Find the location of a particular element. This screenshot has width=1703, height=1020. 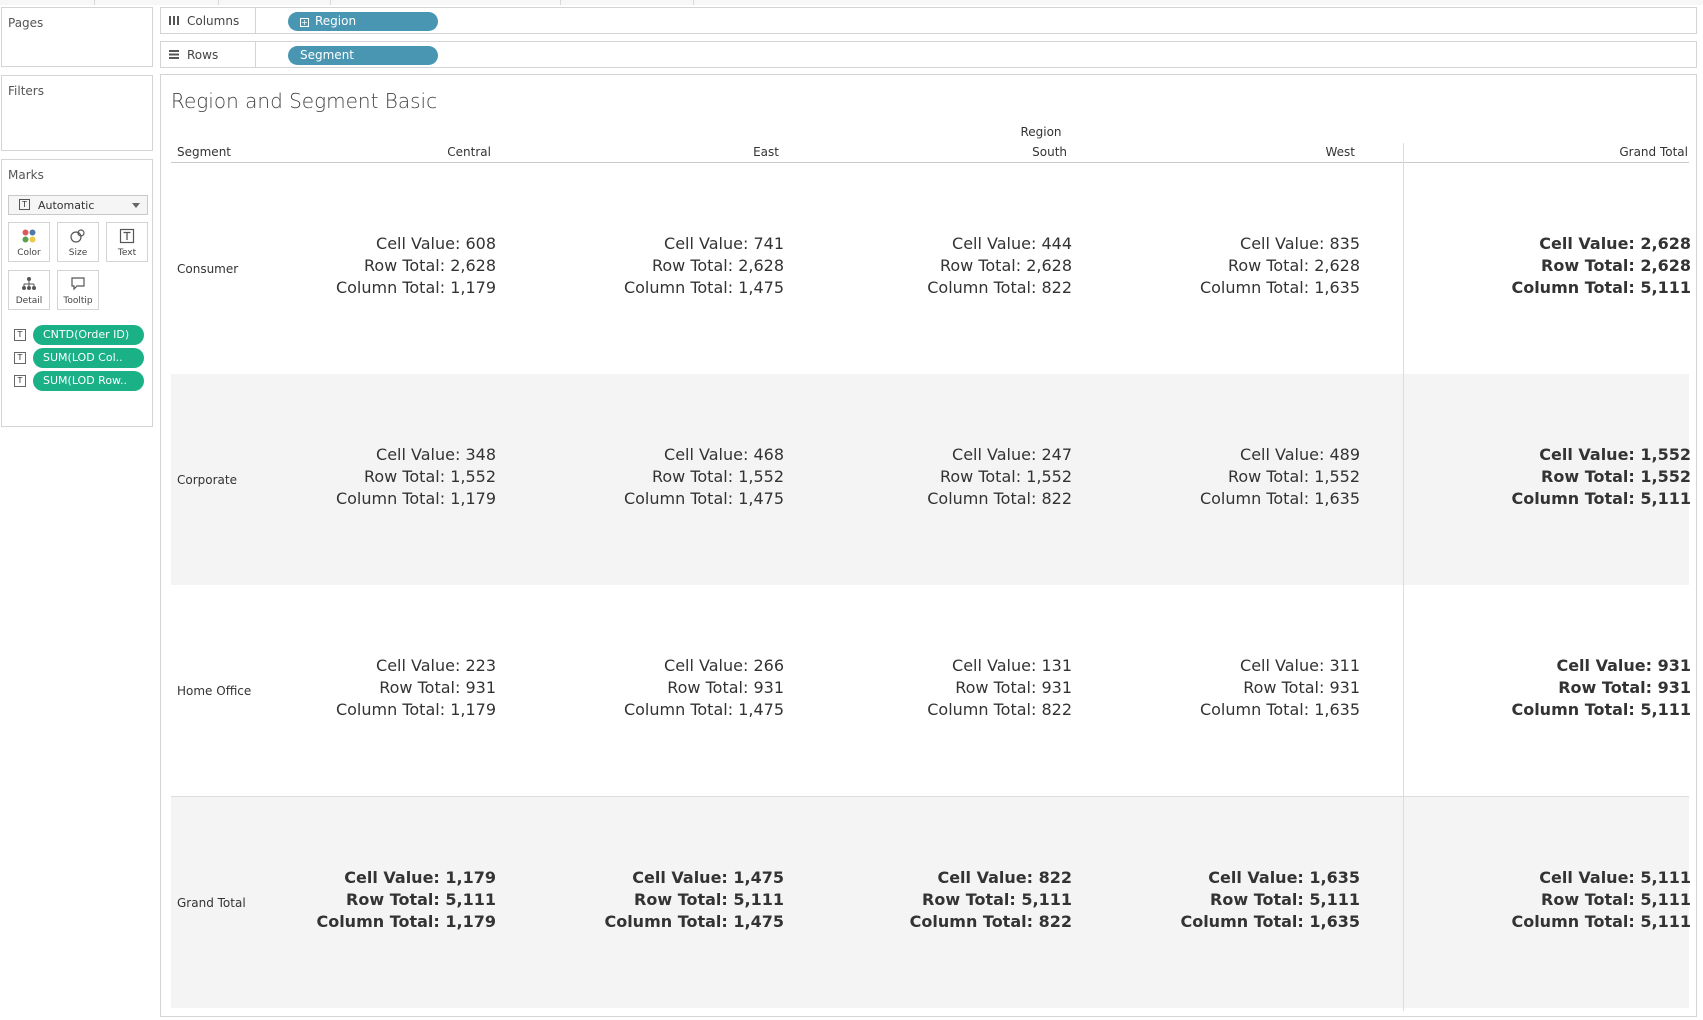

pages-card: Pages is located at coordinates (77, 37).